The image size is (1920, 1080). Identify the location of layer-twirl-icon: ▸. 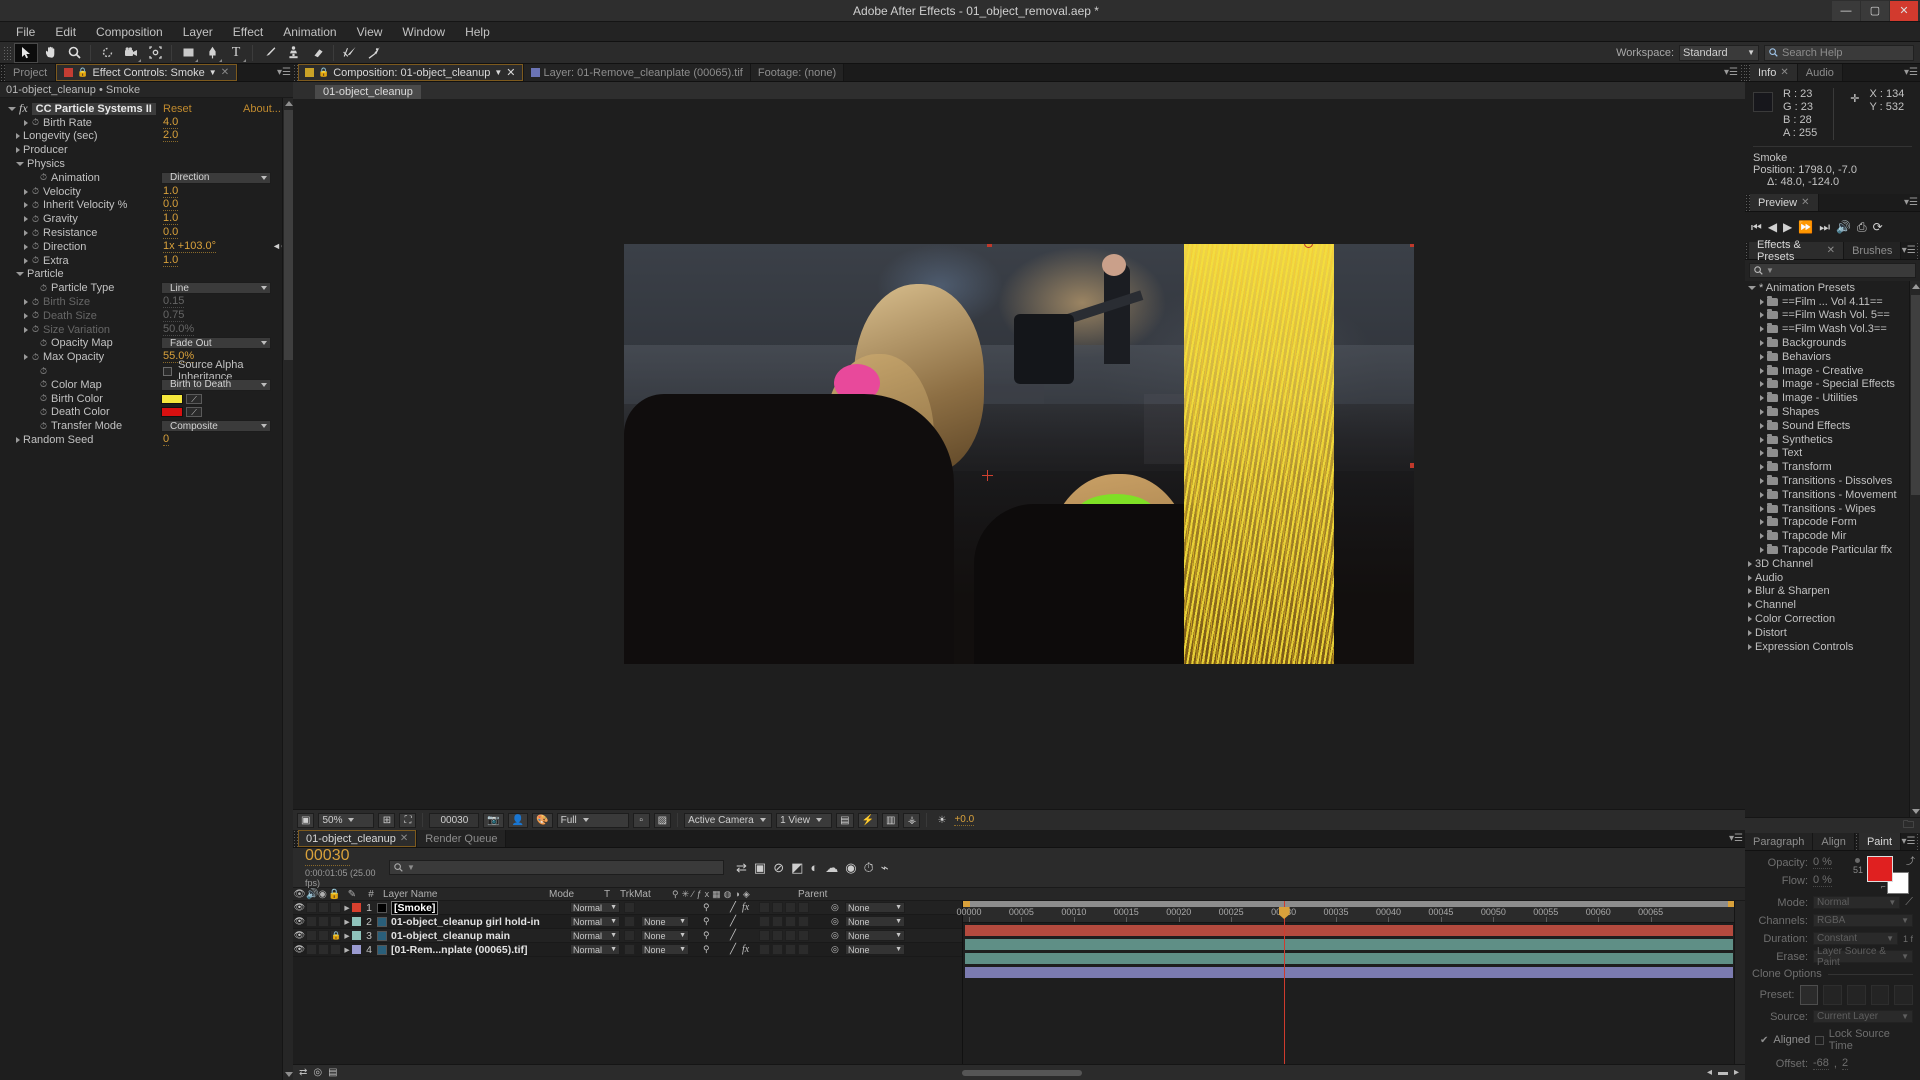
(347, 936).